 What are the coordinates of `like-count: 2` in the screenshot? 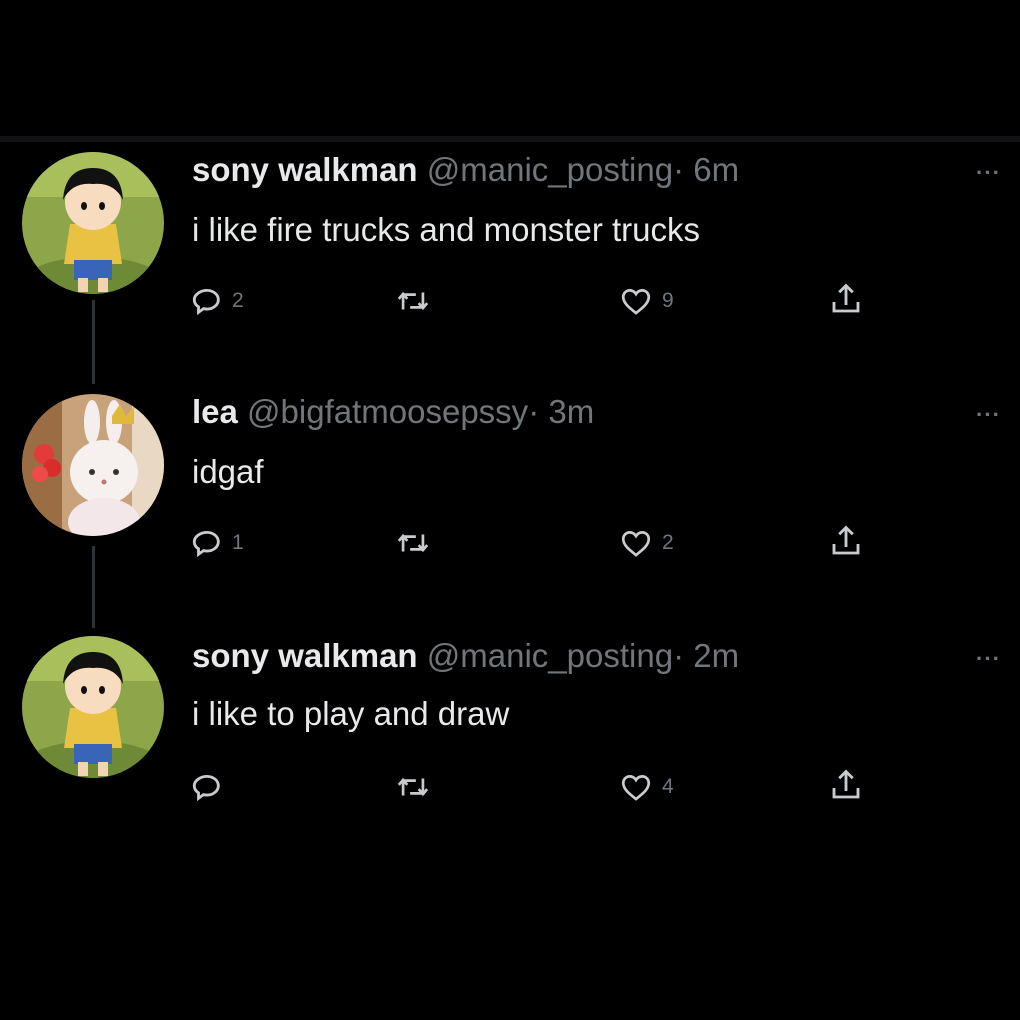 It's located at (668, 542).